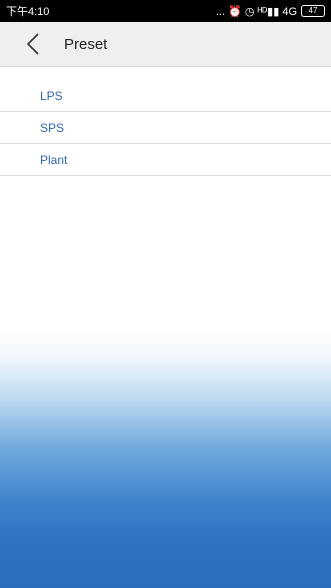 Image resolution: width=331 pixels, height=588 pixels. I want to click on status-indicators: ... ⏰ ◷ ᴴᴰ▮▮ 4G 47, so click(270, 11).